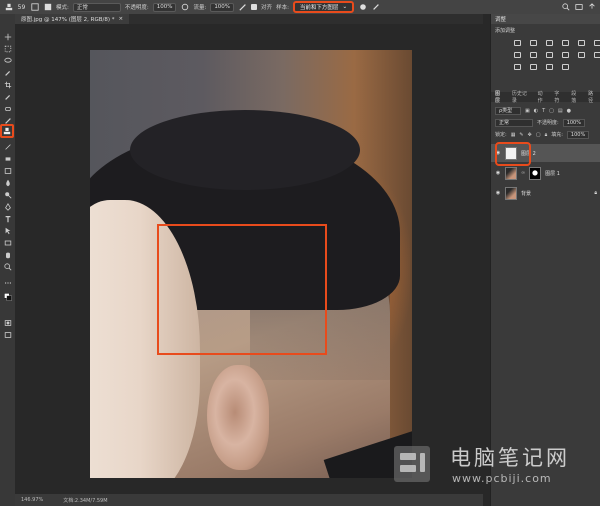 The height and width of the screenshot is (506, 600). Describe the element at coordinates (184, 7) in the screenshot. I see `pressure-opacity-icon` at that location.